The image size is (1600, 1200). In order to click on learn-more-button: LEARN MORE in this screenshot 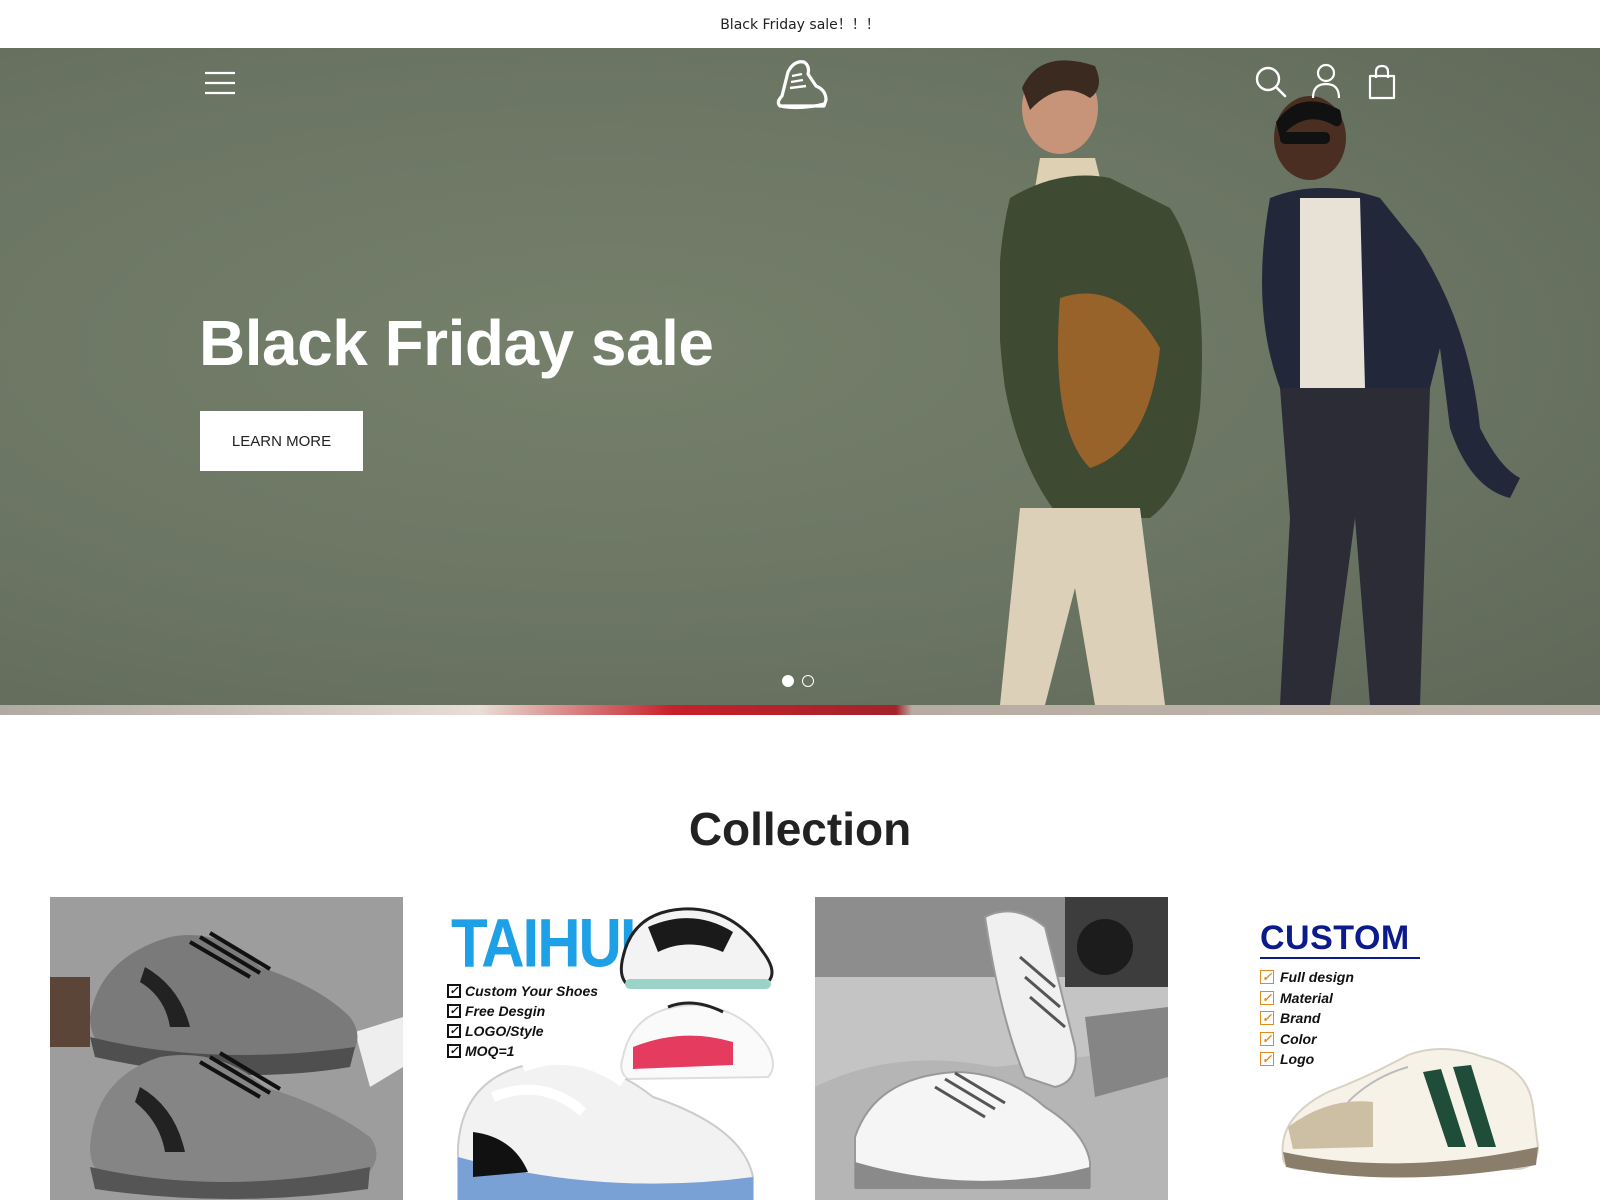, I will do `click(281, 441)`.